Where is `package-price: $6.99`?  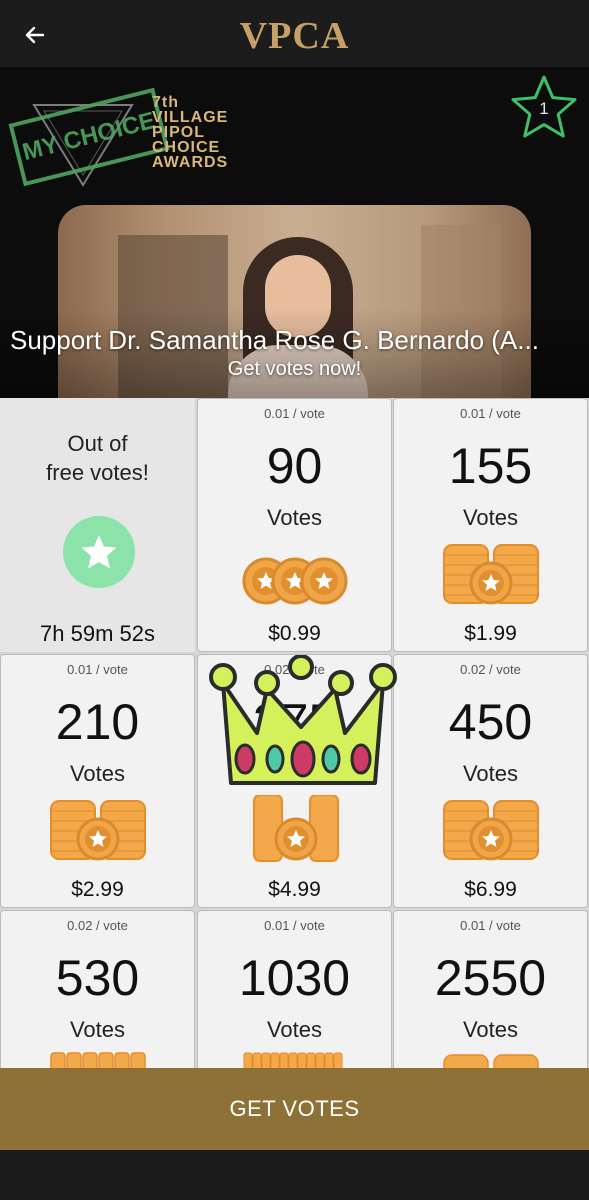
package-price: $6.99 is located at coordinates (490, 889).